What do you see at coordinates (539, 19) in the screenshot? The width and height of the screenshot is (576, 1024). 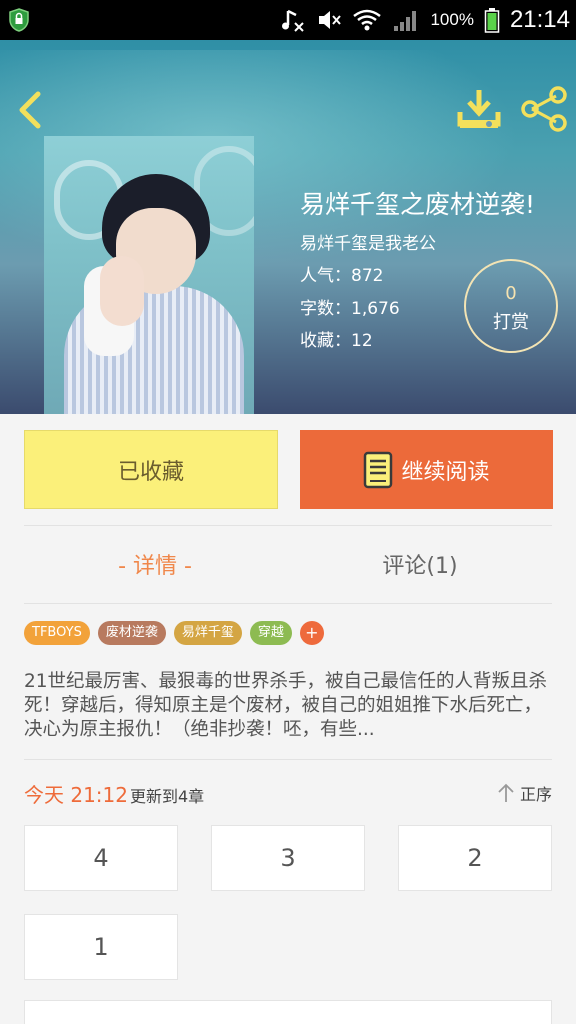 I see `status-clock: 21:14` at bounding box center [539, 19].